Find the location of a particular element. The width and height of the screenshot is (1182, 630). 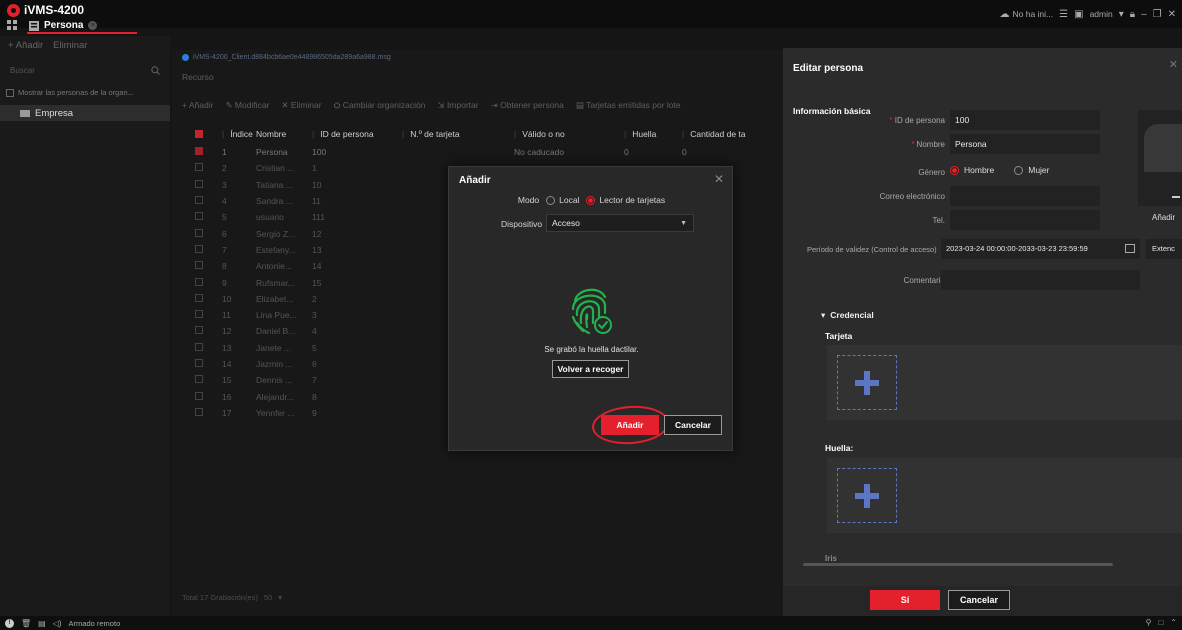

extend-button: Extenc is located at coordinates (1164, 249).